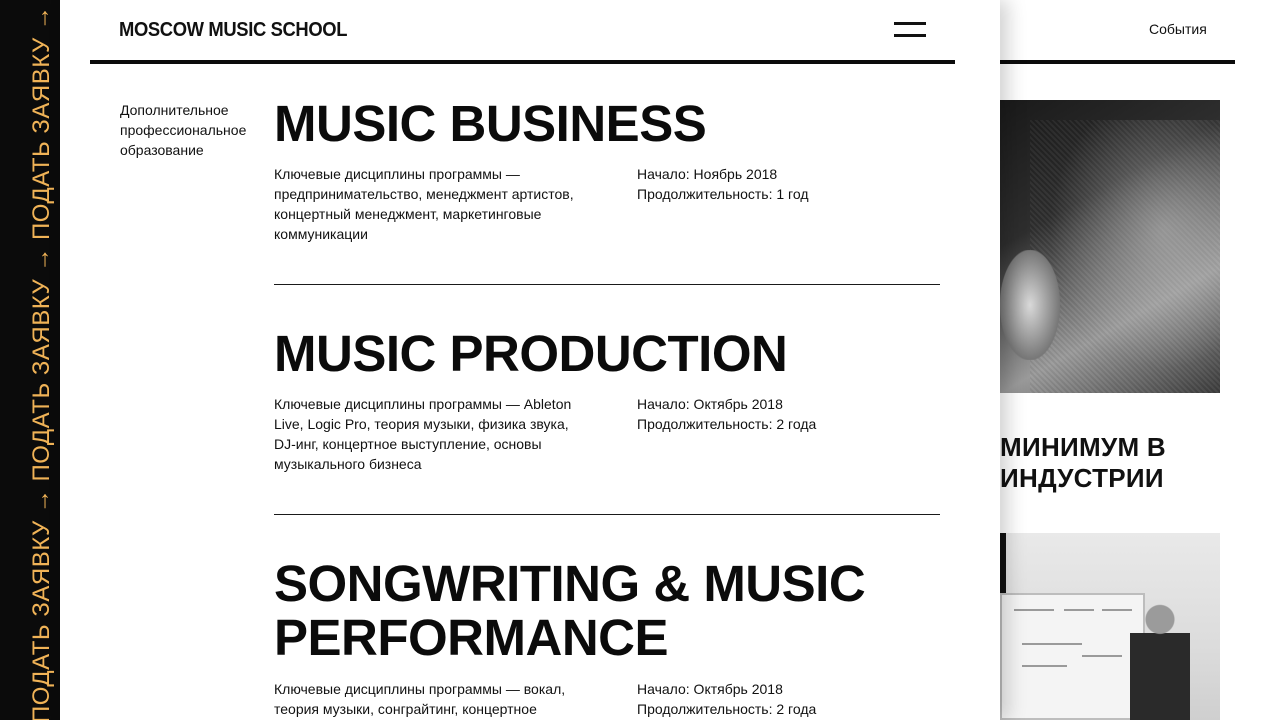  What do you see at coordinates (1110, 246) in the screenshot?
I see `photo-man-in-suit` at bounding box center [1110, 246].